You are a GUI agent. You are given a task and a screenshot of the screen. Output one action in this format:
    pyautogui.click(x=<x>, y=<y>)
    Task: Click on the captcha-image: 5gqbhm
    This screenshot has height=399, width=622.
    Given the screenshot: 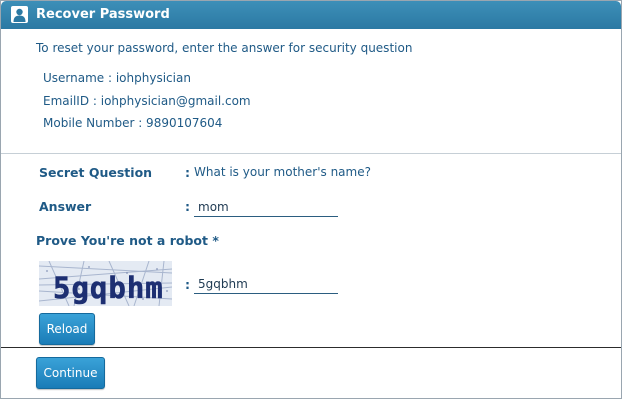 What is the action you would take?
    pyautogui.click(x=105, y=283)
    